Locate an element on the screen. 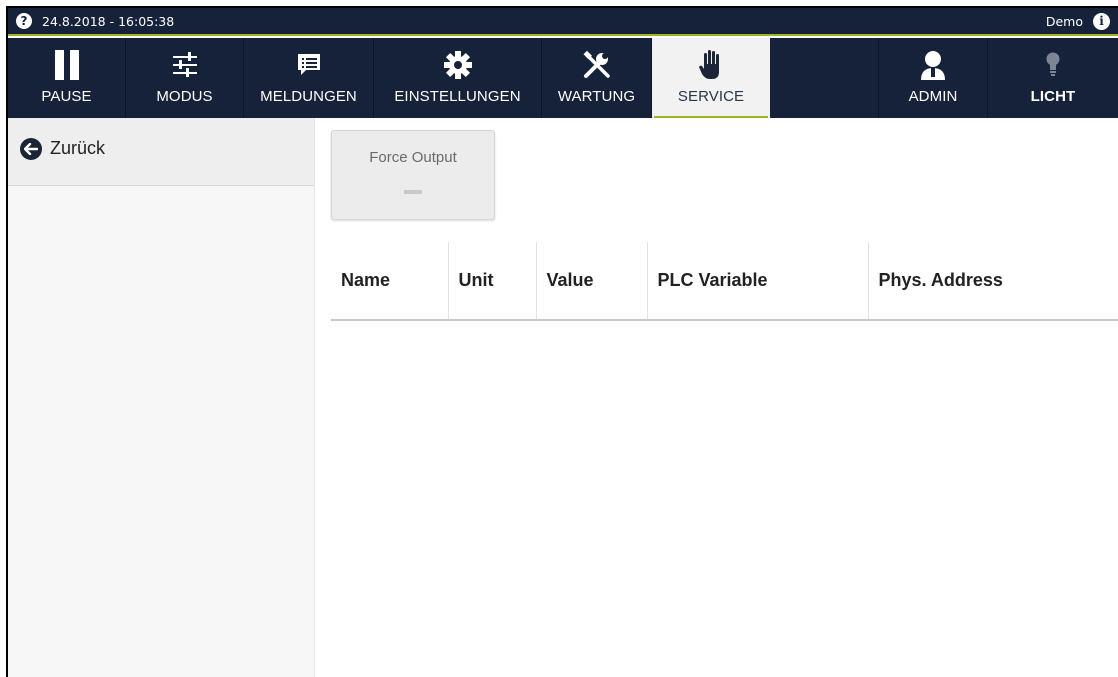 The image size is (1118, 677). status-bar: ? 24.8.2018 - 16:05:38 Demo i is located at coordinates (563, 22).